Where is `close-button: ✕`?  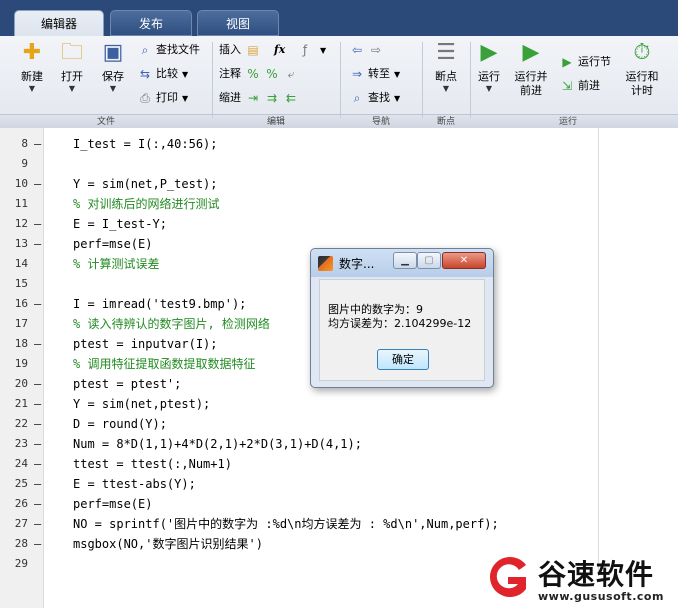
close-button: ✕ is located at coordinates (464, 260).